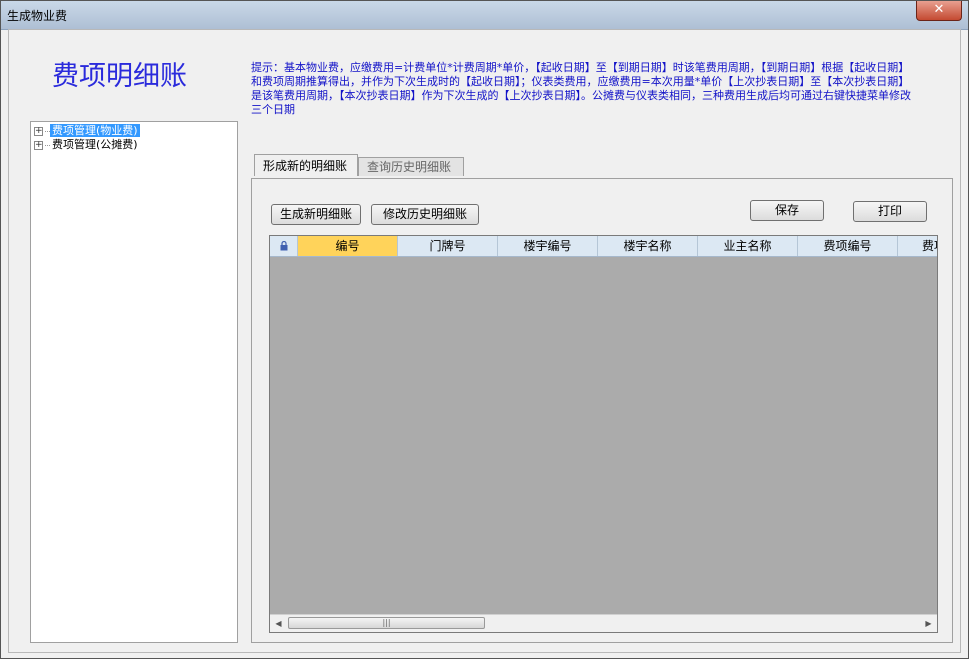  Describe the element at coordinates (928, 623) in the screenshot. I see `scroll-right-icon: ▶` at that location.